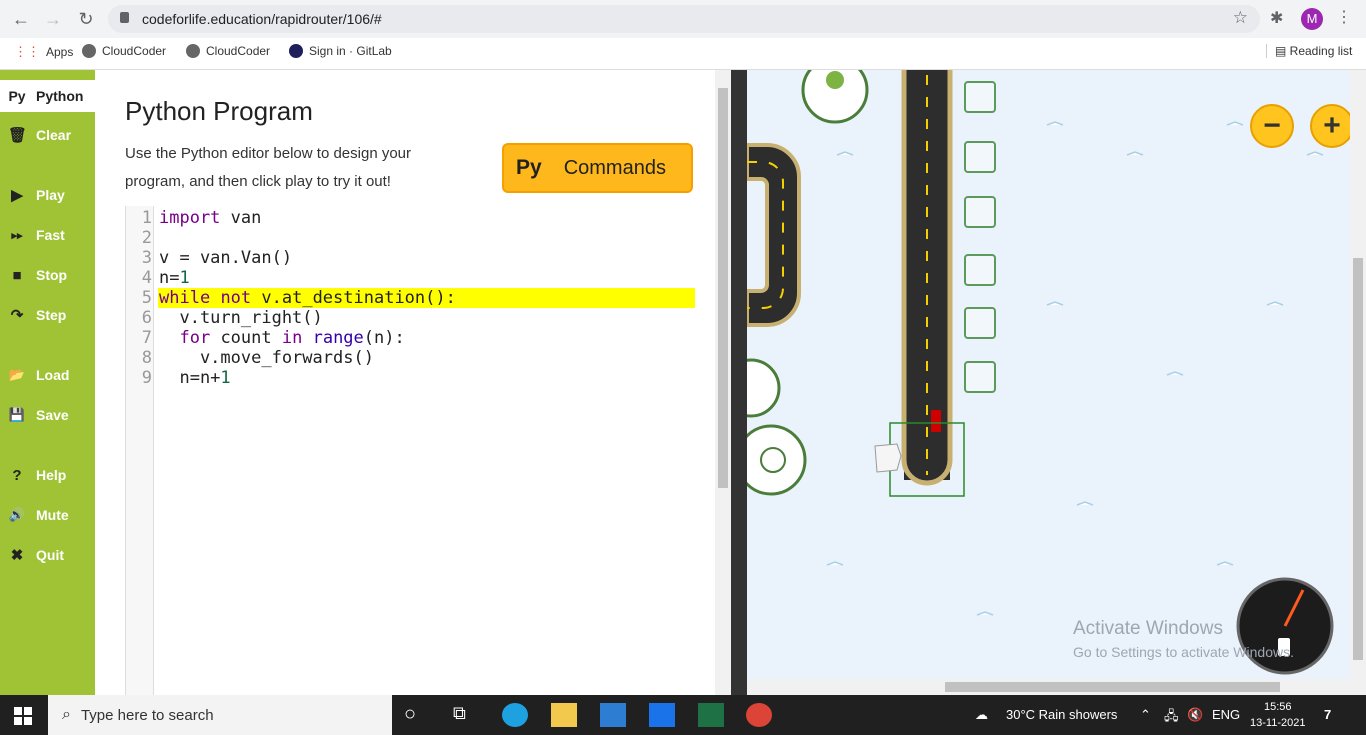 This screenshot has height=735, width=1366. I want to click on reading-list: ▤ Reading list, so click(1309, 51).